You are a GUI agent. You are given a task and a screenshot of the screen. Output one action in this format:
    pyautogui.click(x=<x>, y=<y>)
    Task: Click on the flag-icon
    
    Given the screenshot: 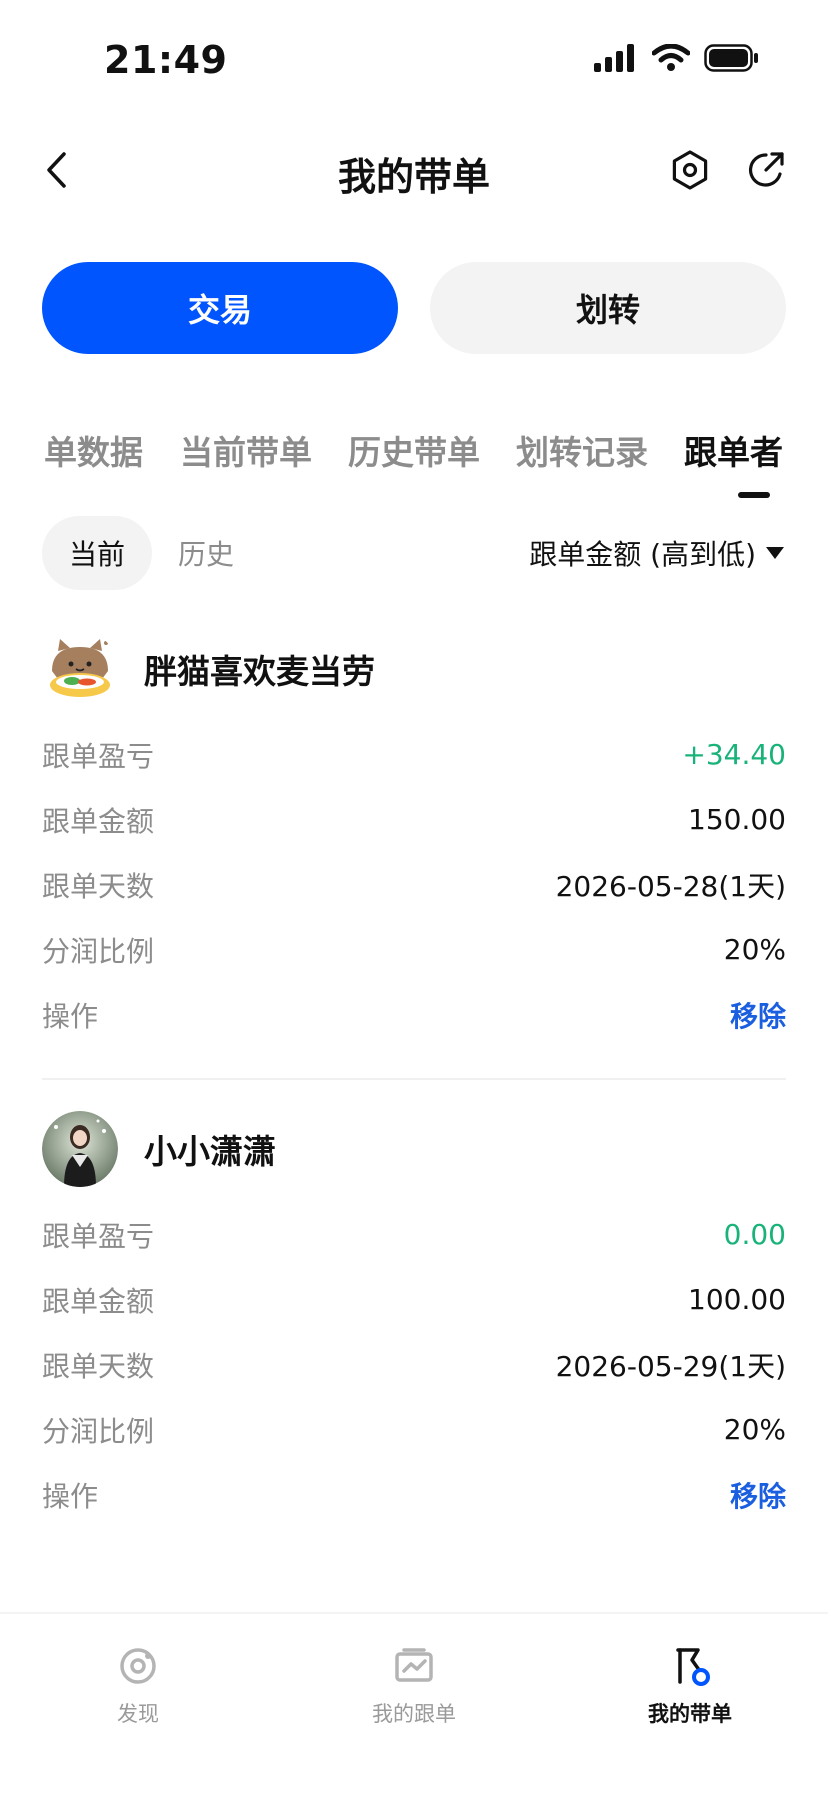 What is the action you would take?
    pyautogui.click(x=693, y=1667)
    